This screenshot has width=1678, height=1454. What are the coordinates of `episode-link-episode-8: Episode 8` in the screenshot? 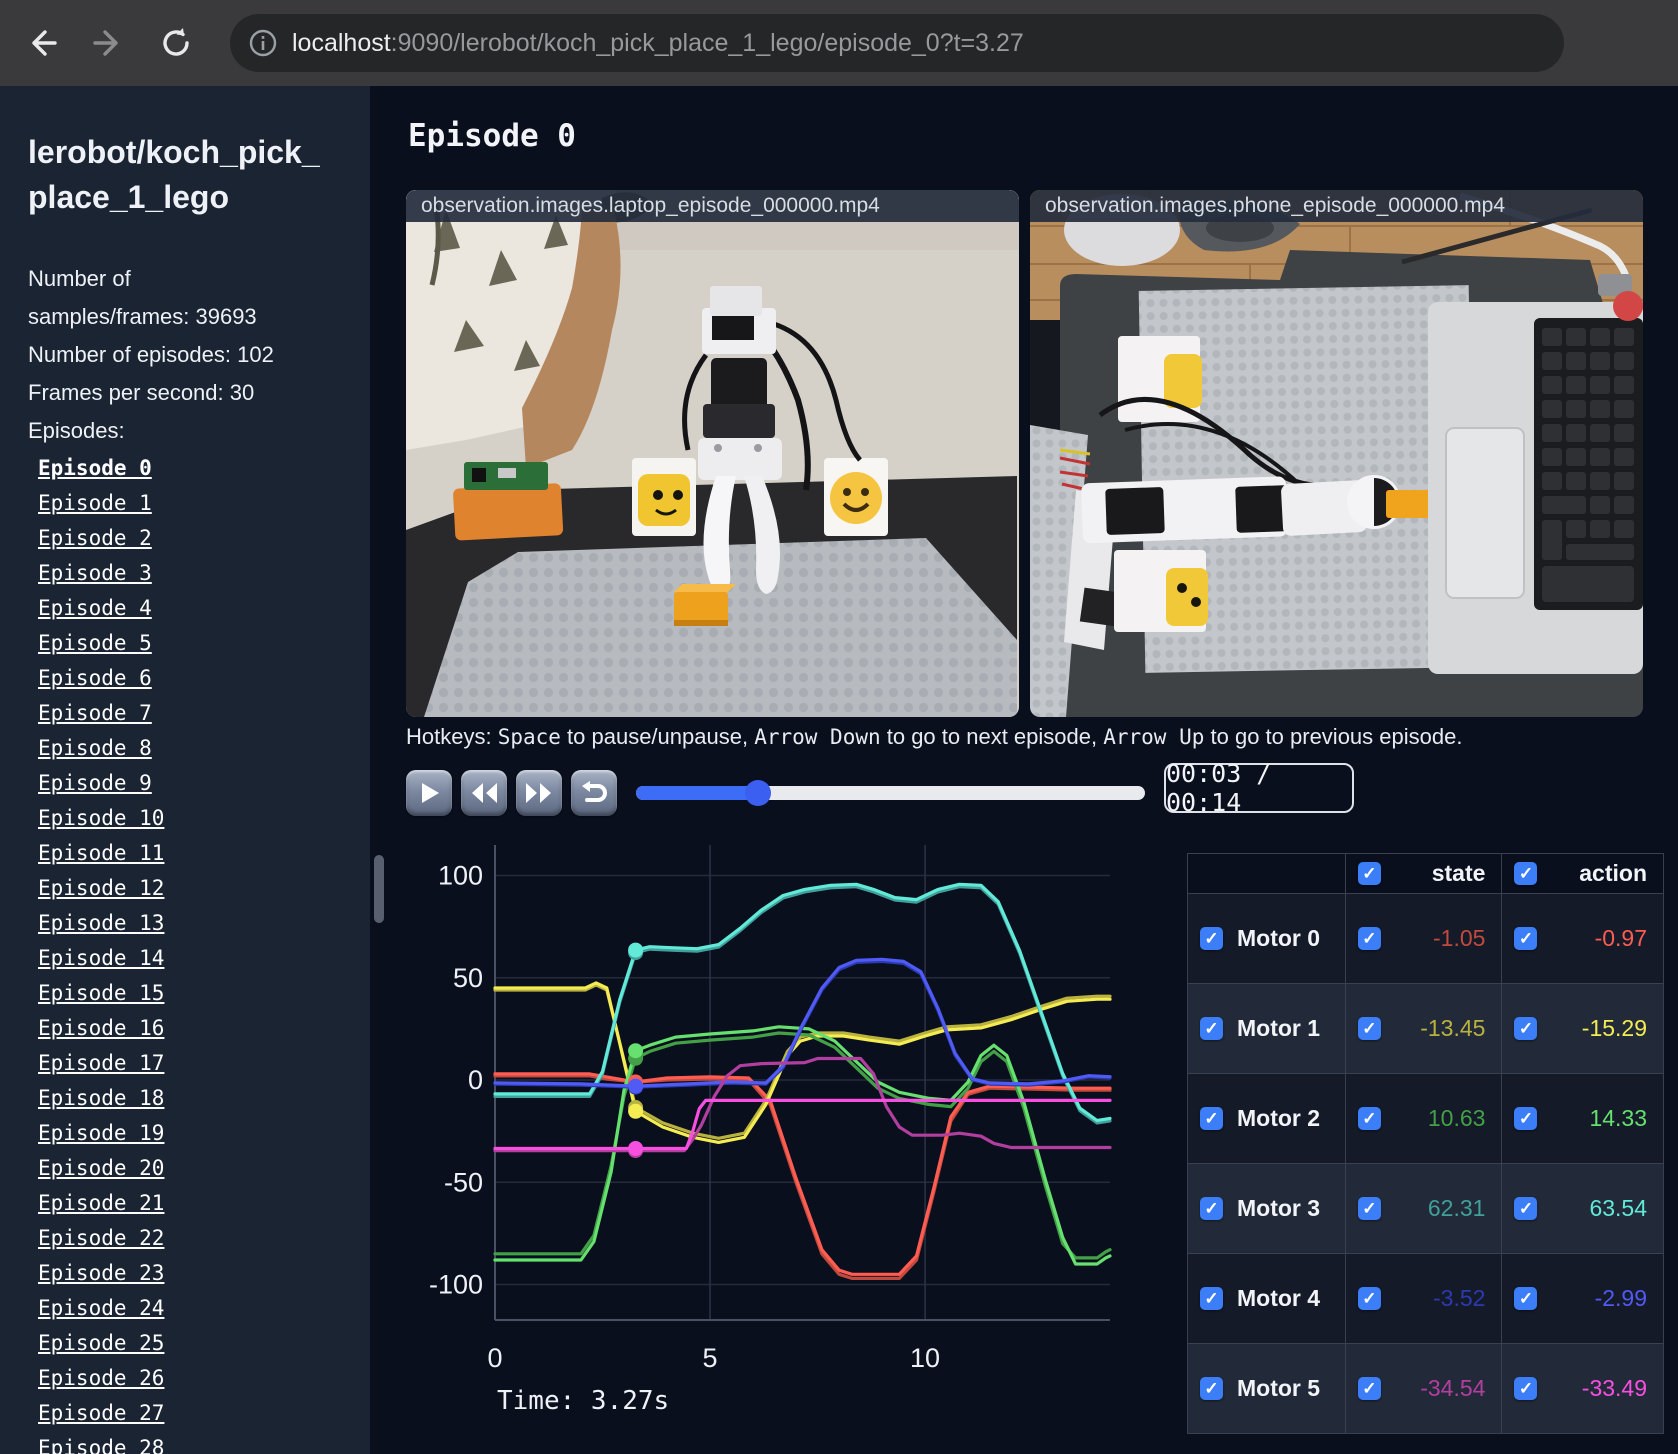 It's located at (95, 748).